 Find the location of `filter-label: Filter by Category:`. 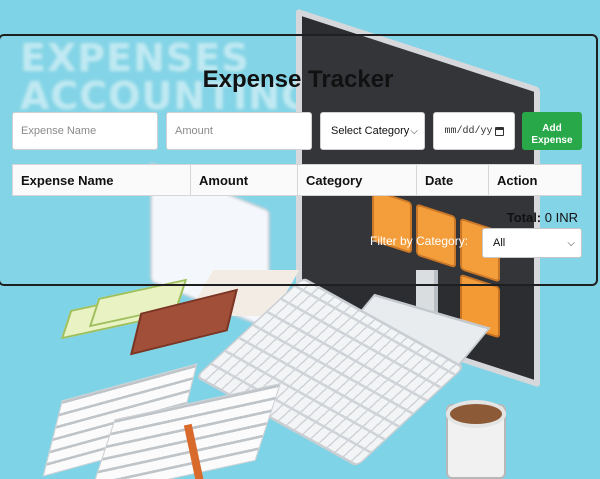

filter-label: Filter by Category: is located at coordinates (419, 241).